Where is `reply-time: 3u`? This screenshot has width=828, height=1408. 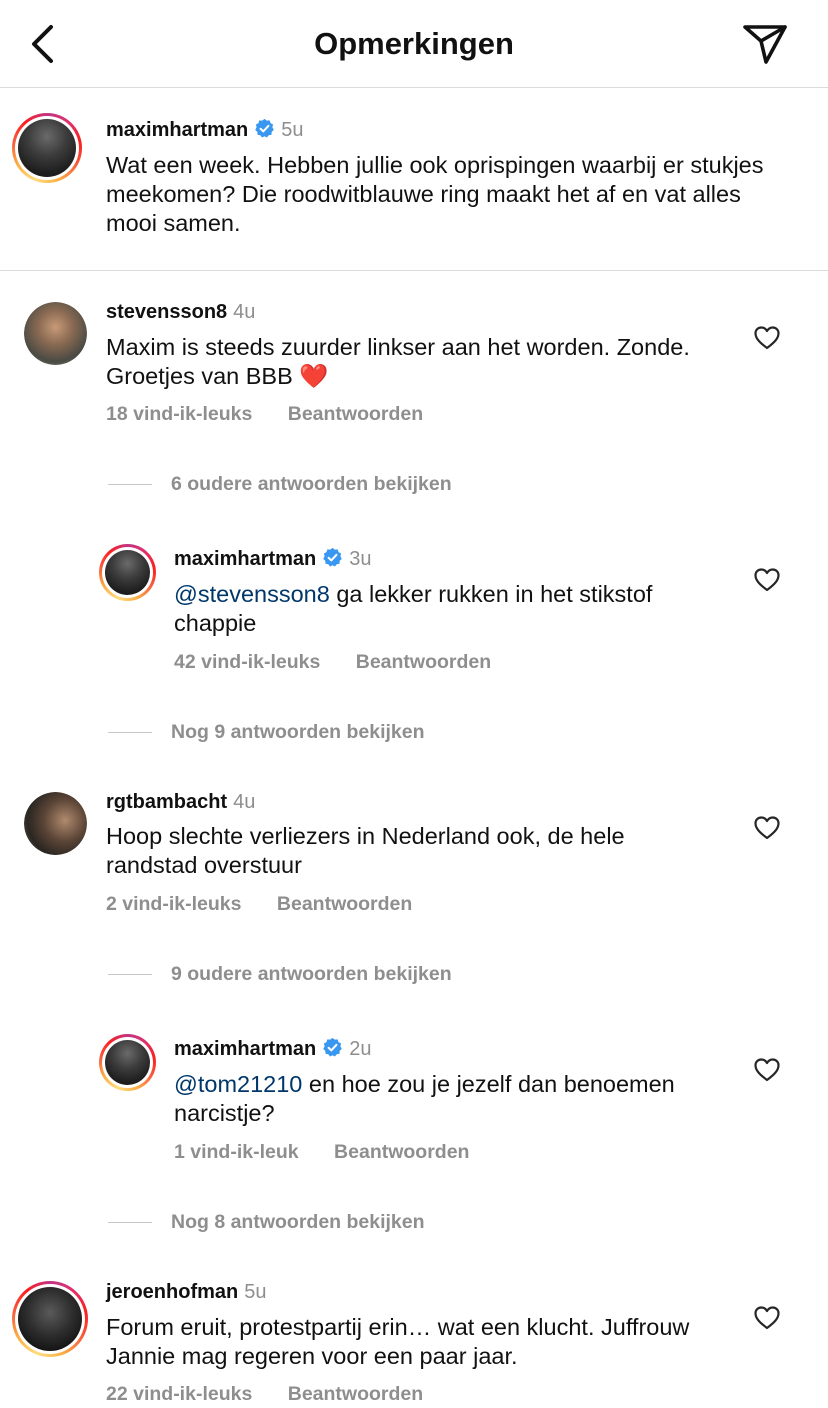 reply-time: 3u is located at coordinates (360, 559).